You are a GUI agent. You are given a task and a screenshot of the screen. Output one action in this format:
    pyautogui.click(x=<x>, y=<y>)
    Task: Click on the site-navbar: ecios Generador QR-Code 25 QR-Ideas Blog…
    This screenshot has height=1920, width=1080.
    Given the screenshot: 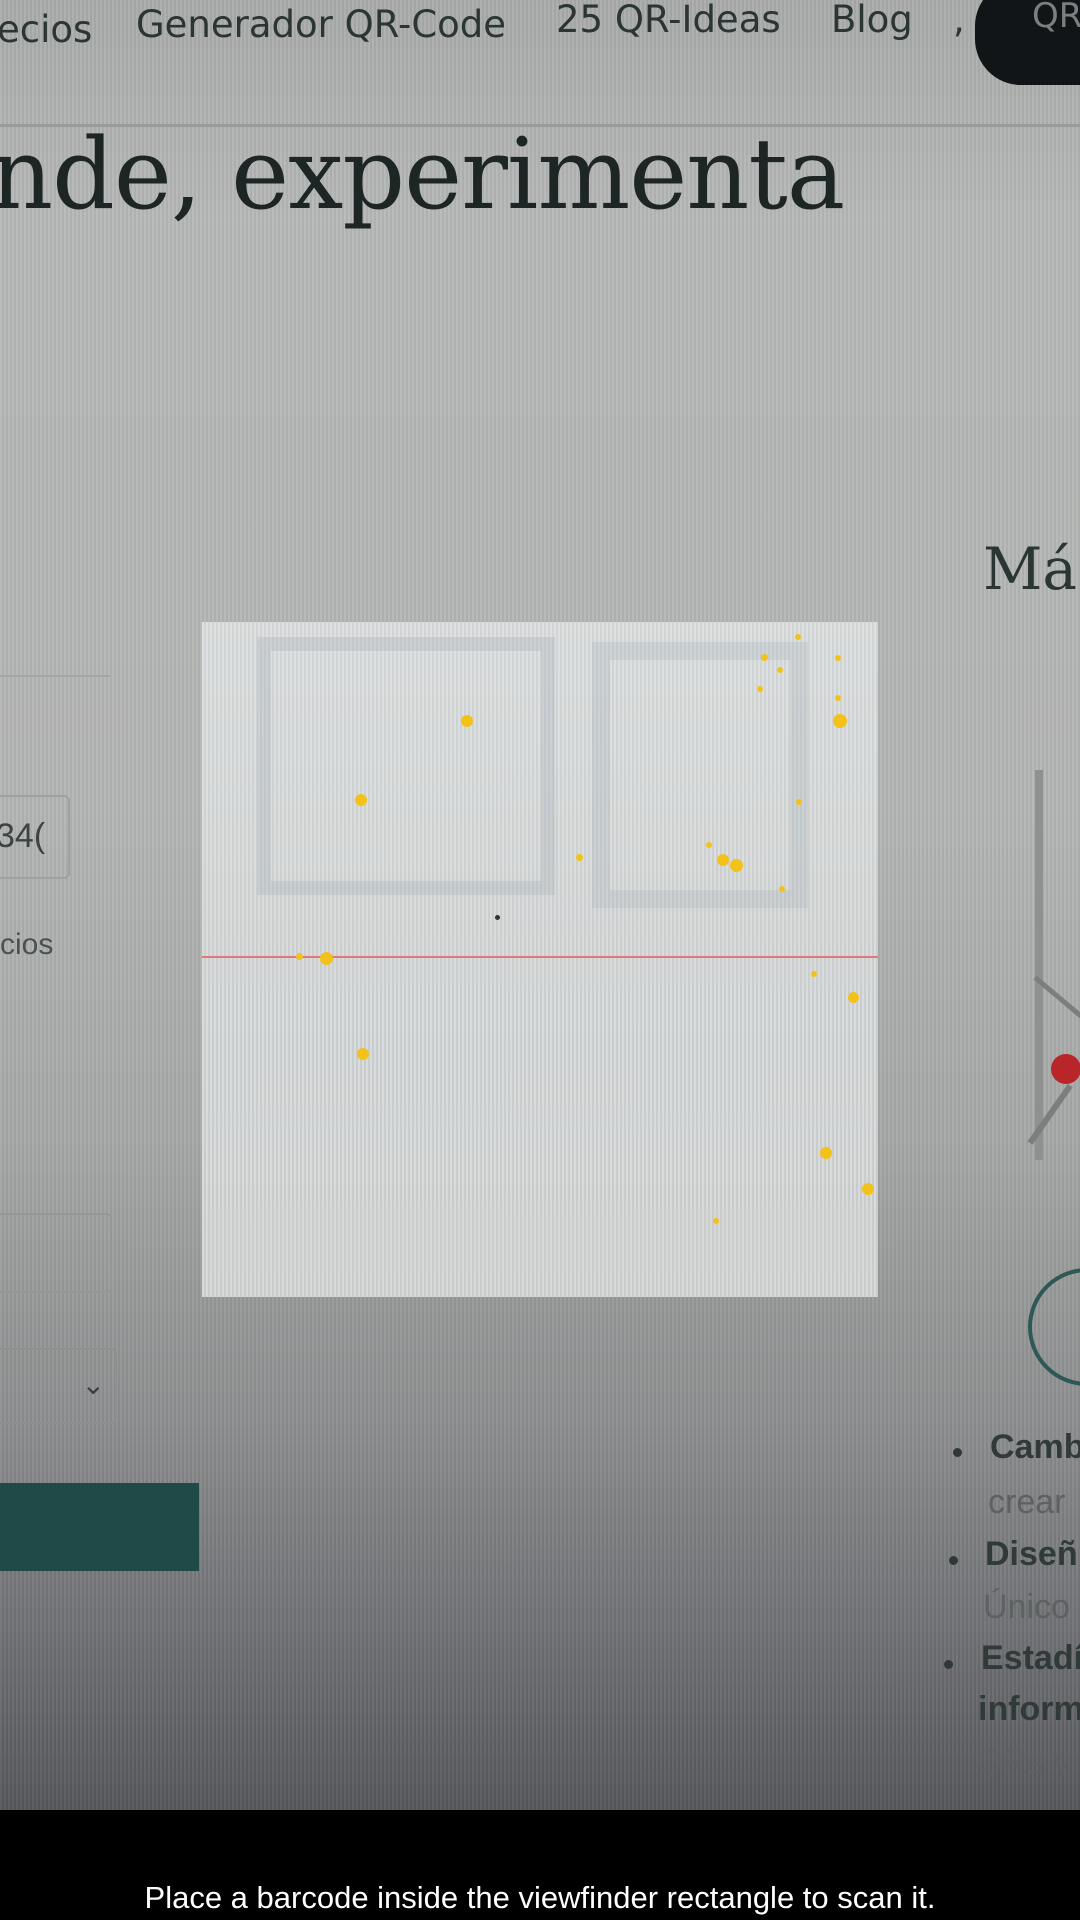 What is the action you would take?
    pyautogui.click(x=540, y=62)
    